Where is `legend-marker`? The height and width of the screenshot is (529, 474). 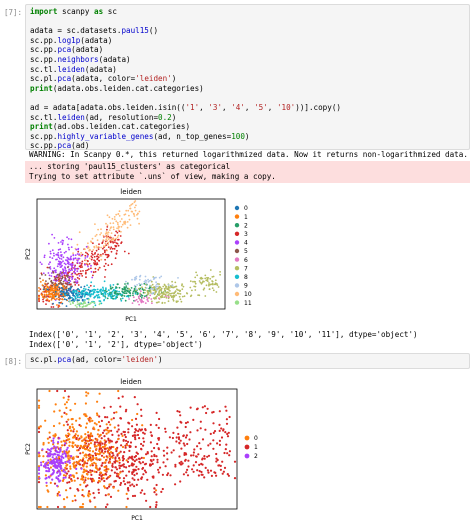
legend-marker is located at coordinates (237, 302).